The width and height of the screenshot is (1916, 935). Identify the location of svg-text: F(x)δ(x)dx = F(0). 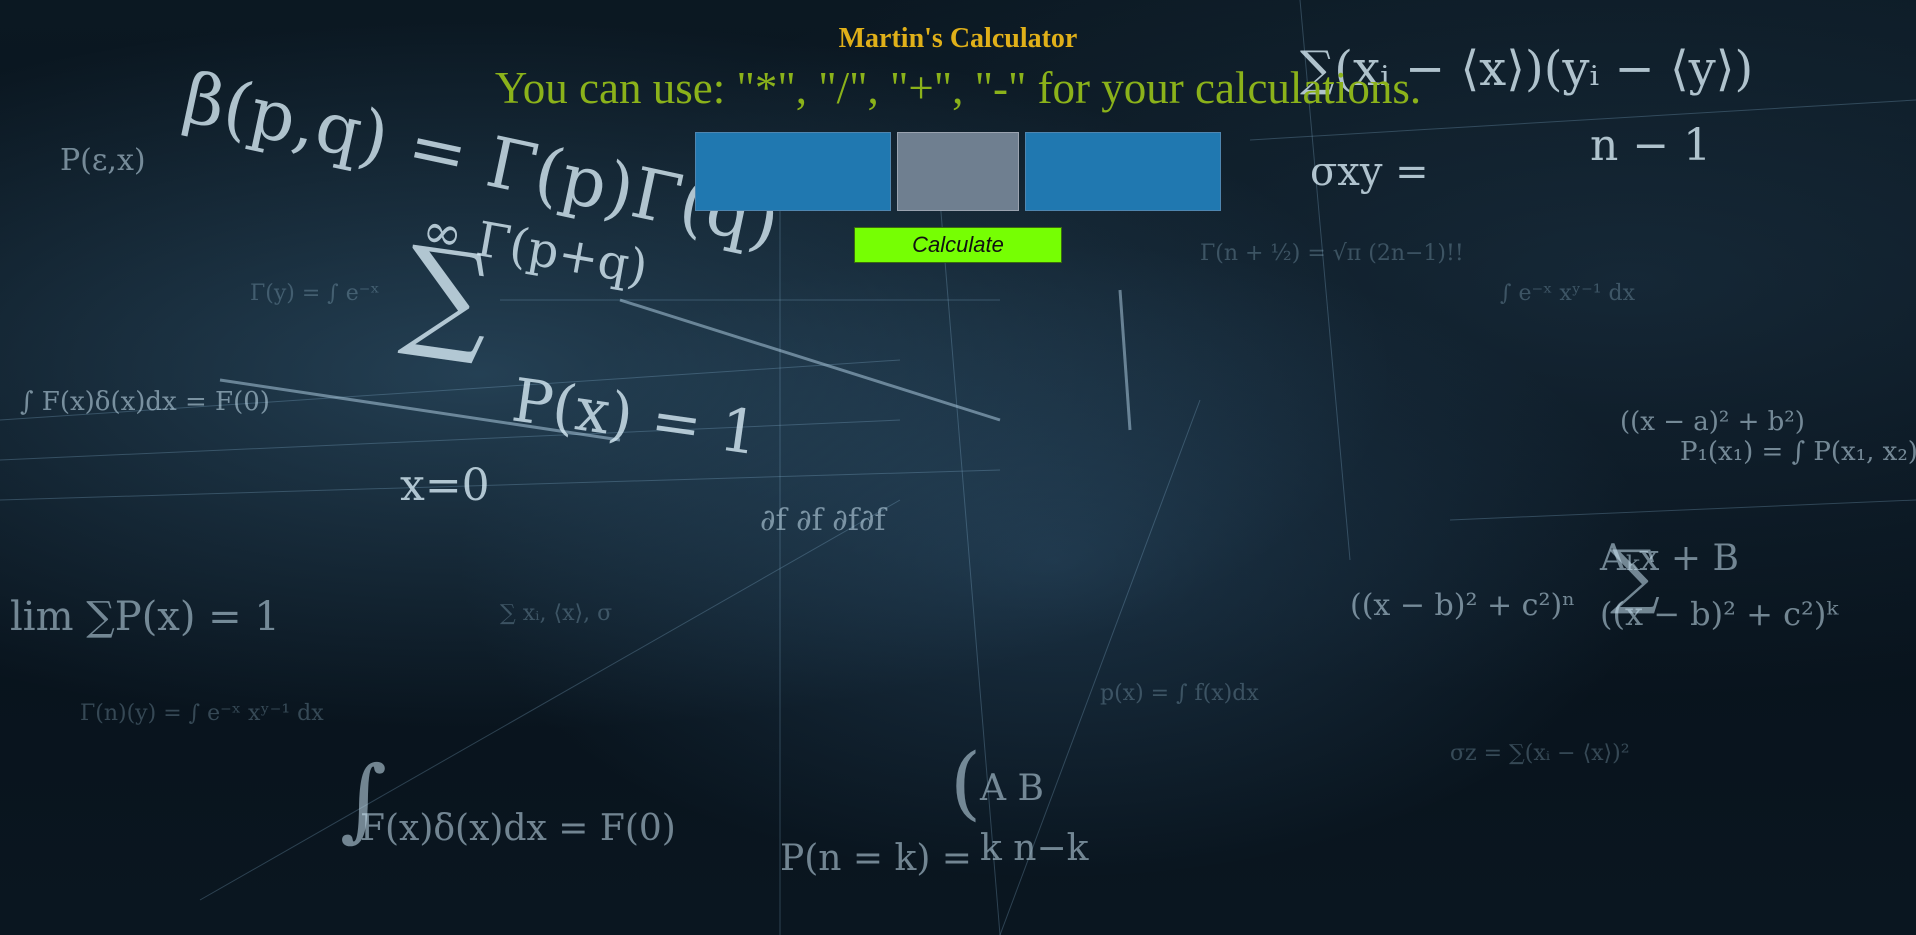
(518, 828).